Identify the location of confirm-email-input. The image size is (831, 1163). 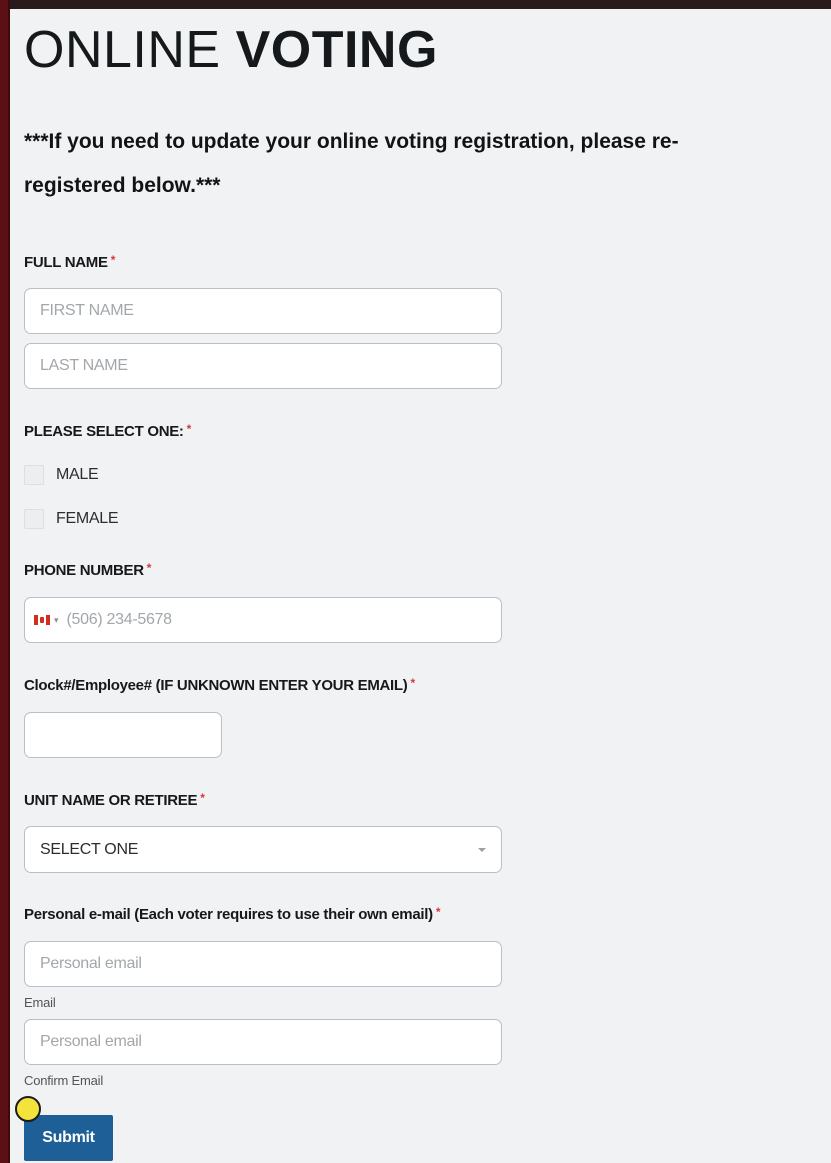
(263, 1042).